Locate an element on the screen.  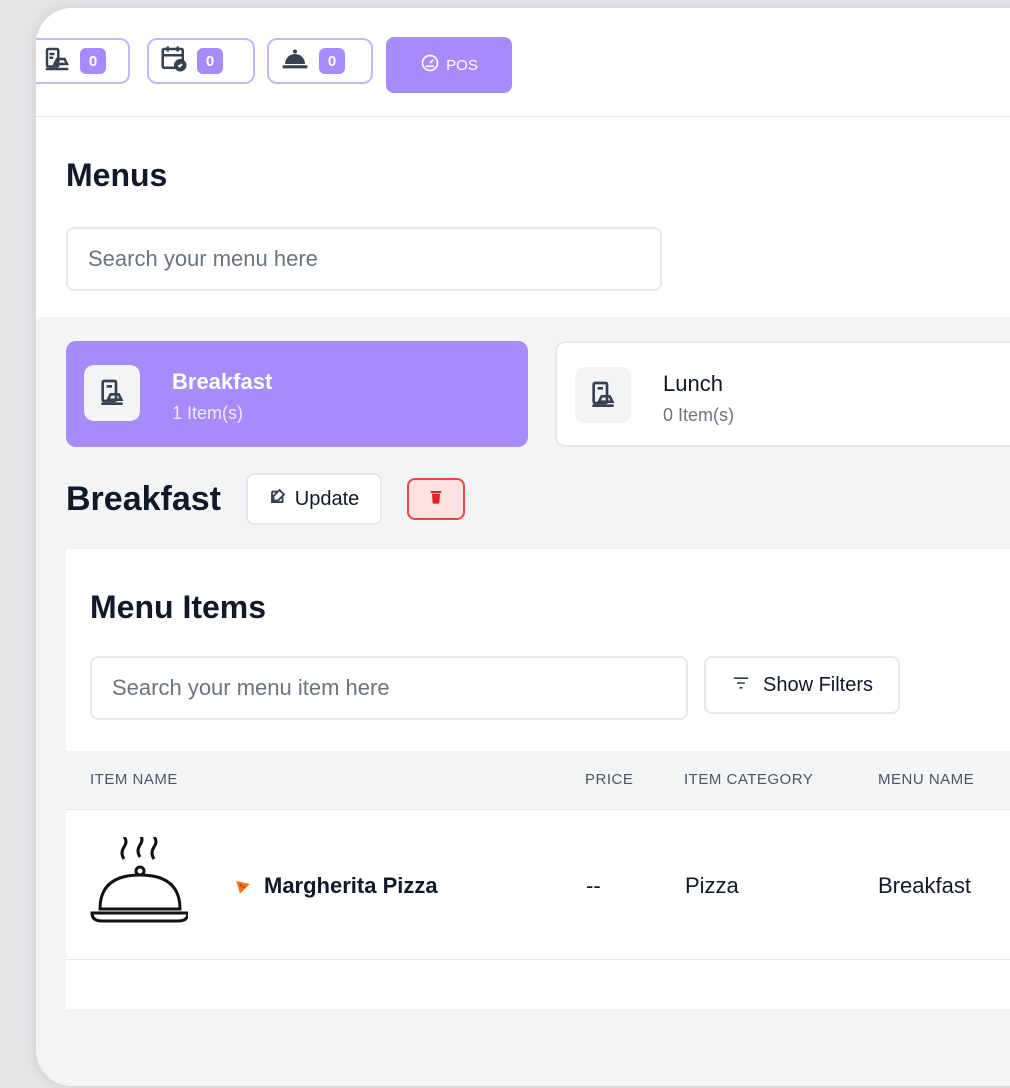
selected-menu-title: Breakfast is located at coordinates (143, 499).